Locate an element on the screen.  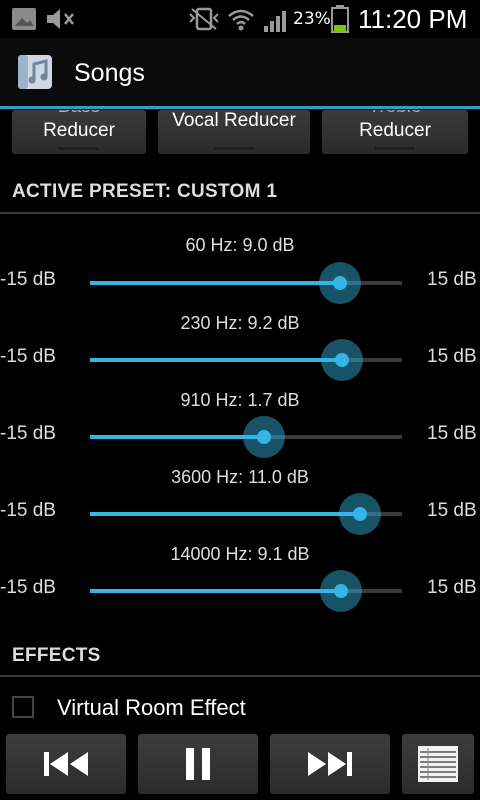
battery-icon is located at coordinates (340, 21).